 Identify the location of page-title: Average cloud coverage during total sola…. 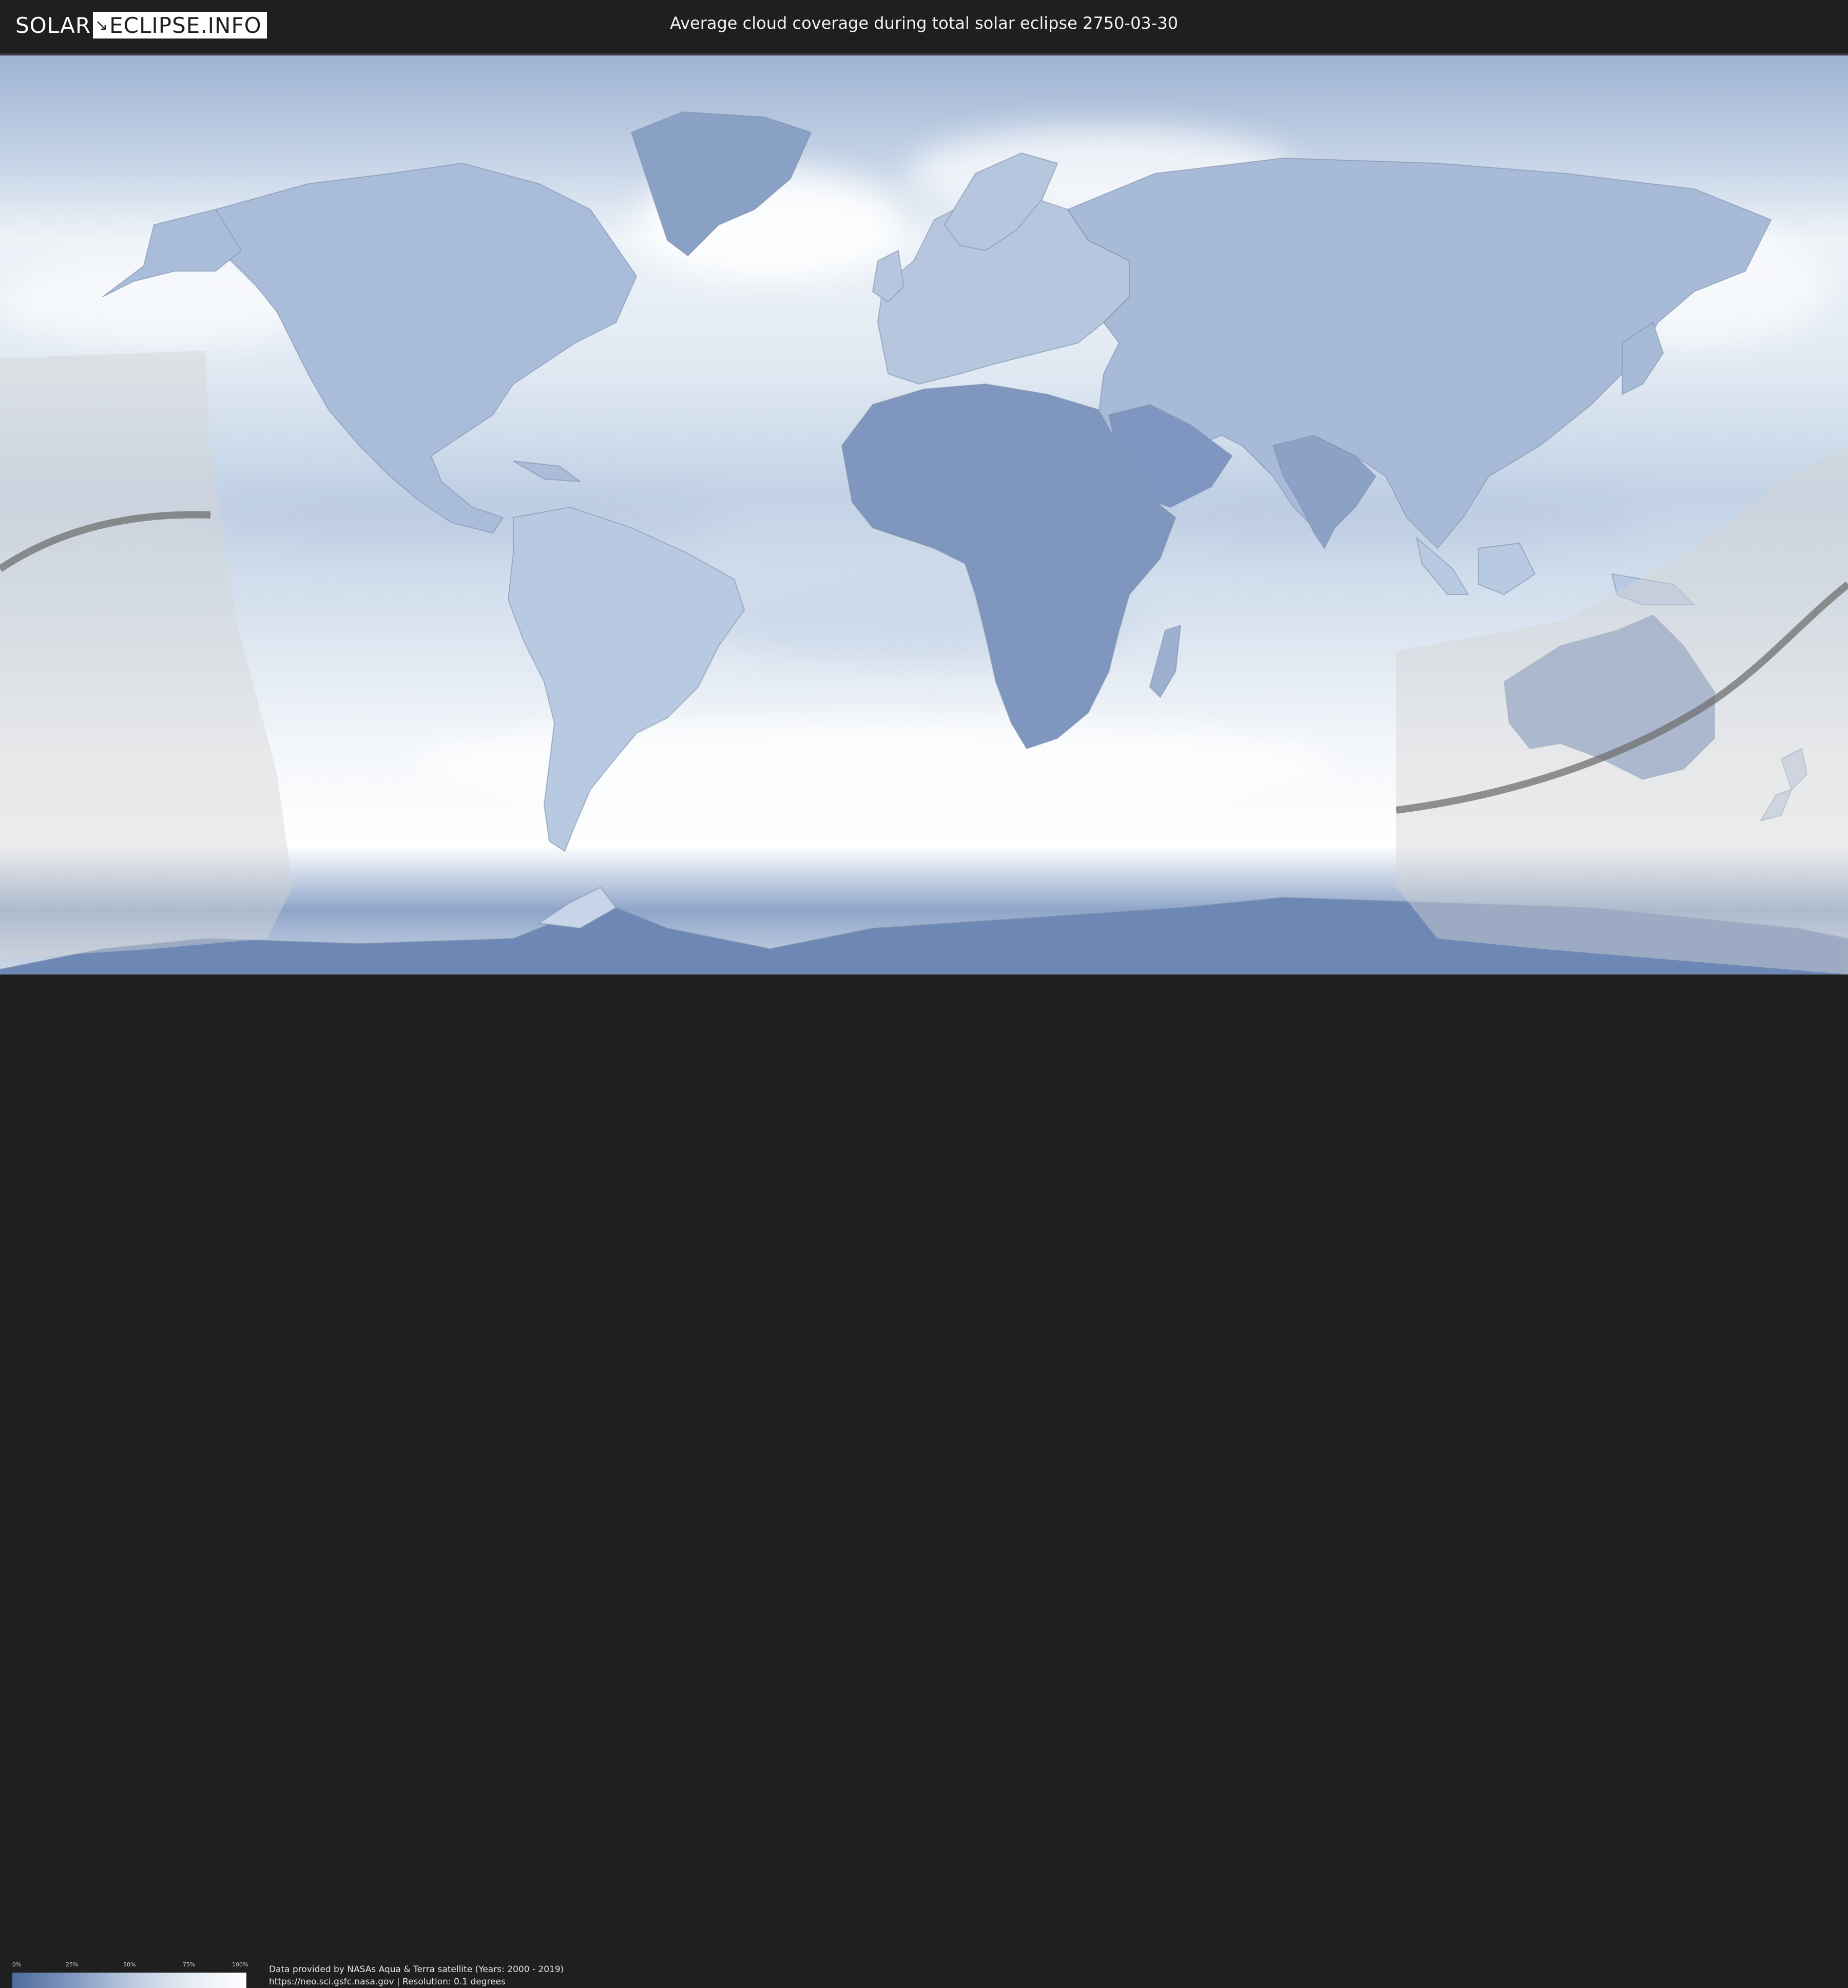
(924, 23).